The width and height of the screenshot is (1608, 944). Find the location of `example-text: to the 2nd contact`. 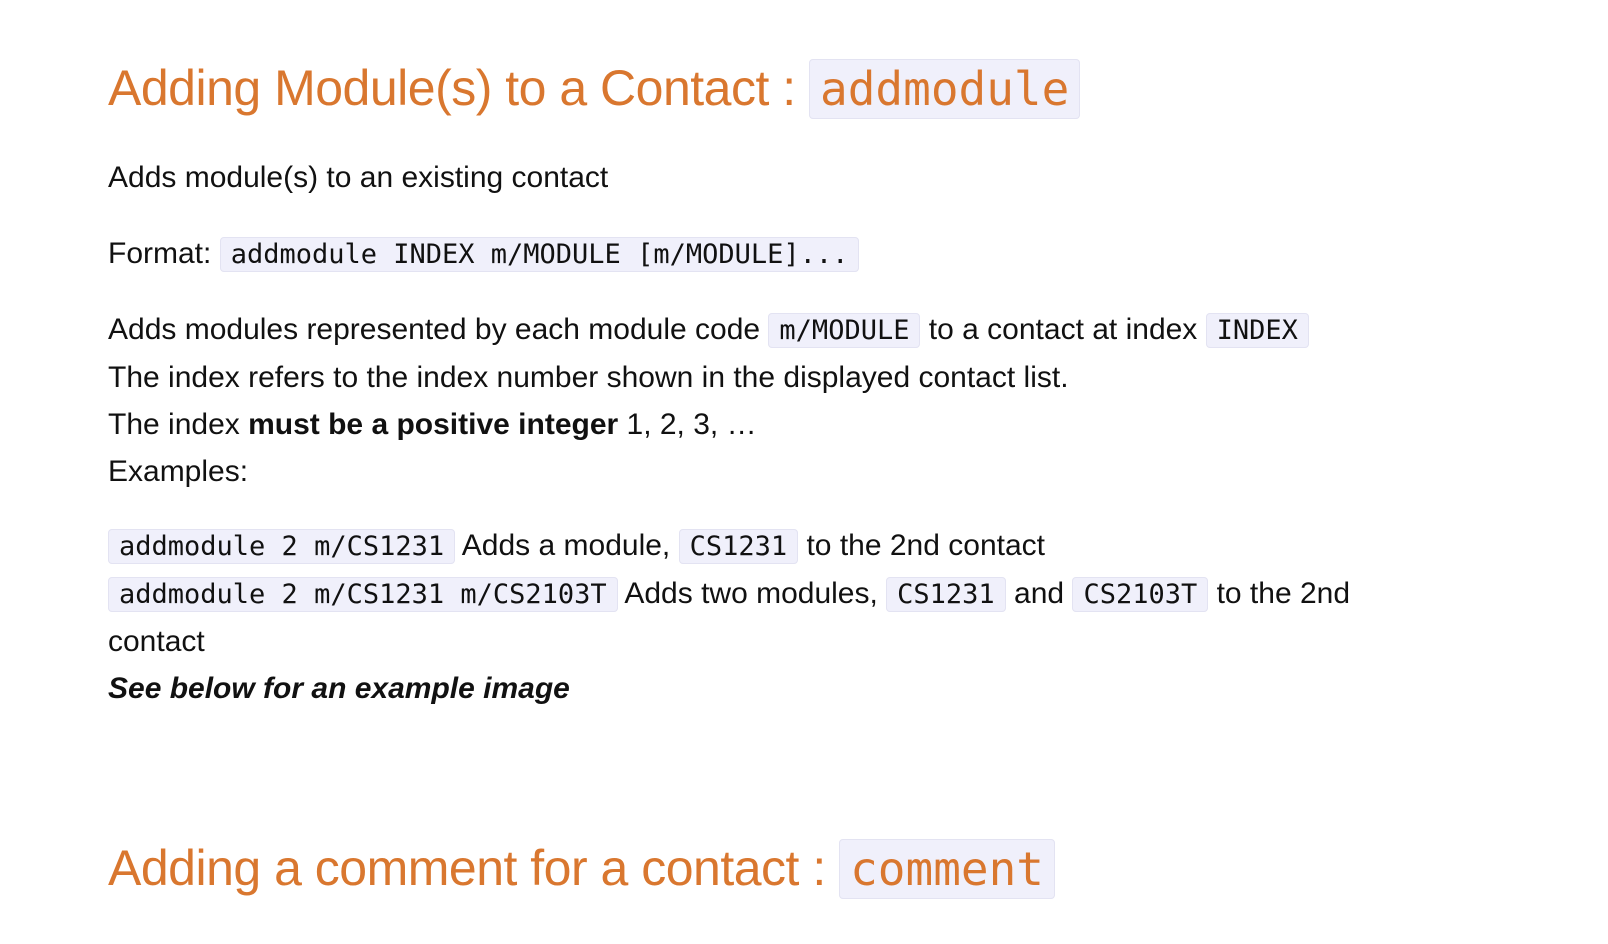

example-text: to the 2nd contact is located at coordinates (921, 545).